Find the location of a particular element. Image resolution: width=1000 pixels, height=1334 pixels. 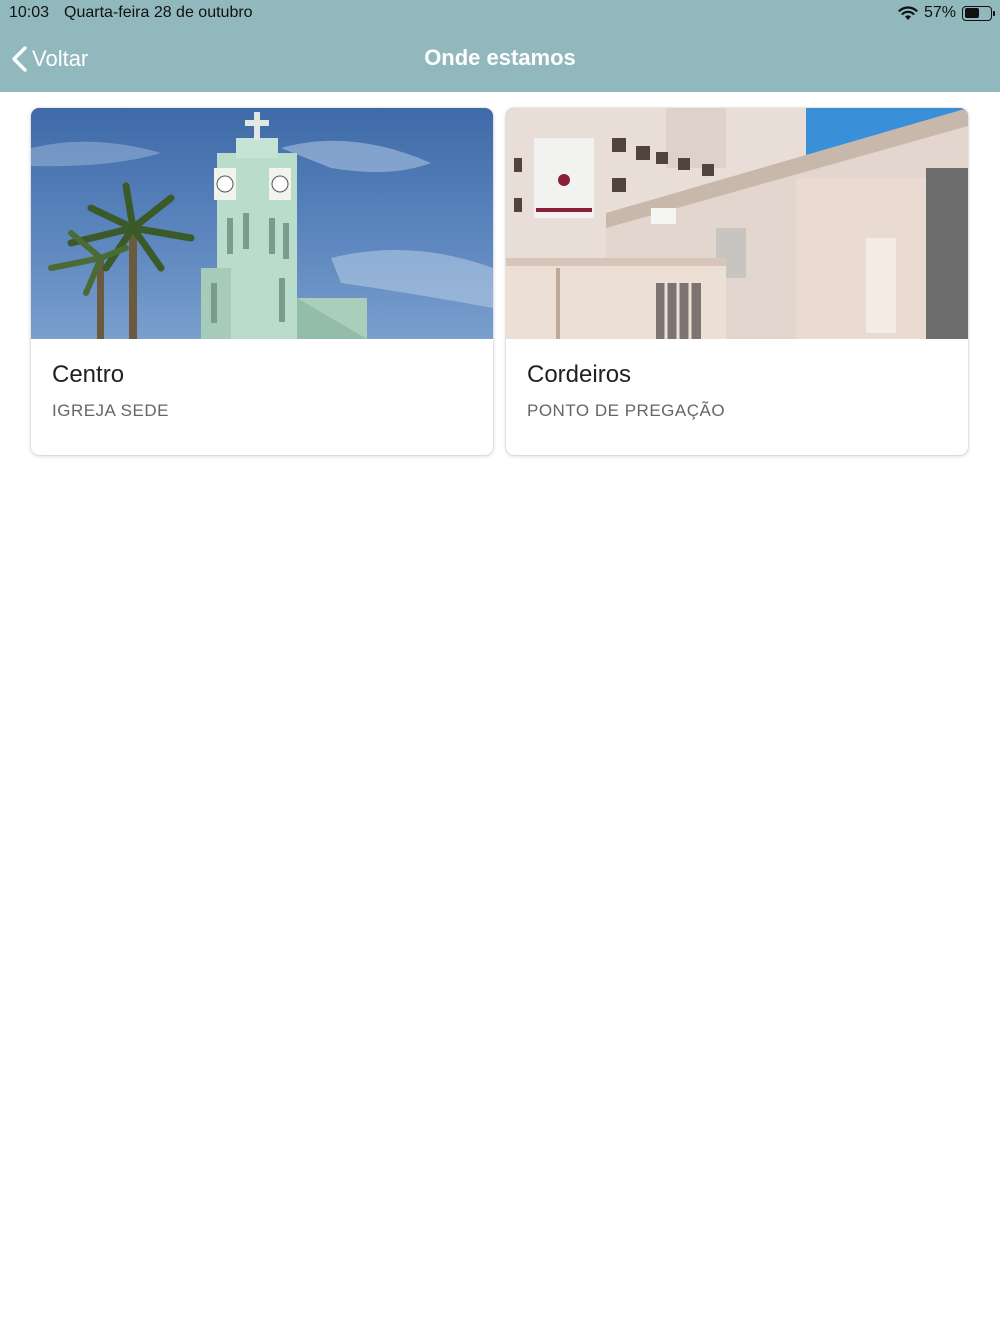

card-subtitle: PONTO DE PREGAÇÃO is located at coordinates (626, 410).